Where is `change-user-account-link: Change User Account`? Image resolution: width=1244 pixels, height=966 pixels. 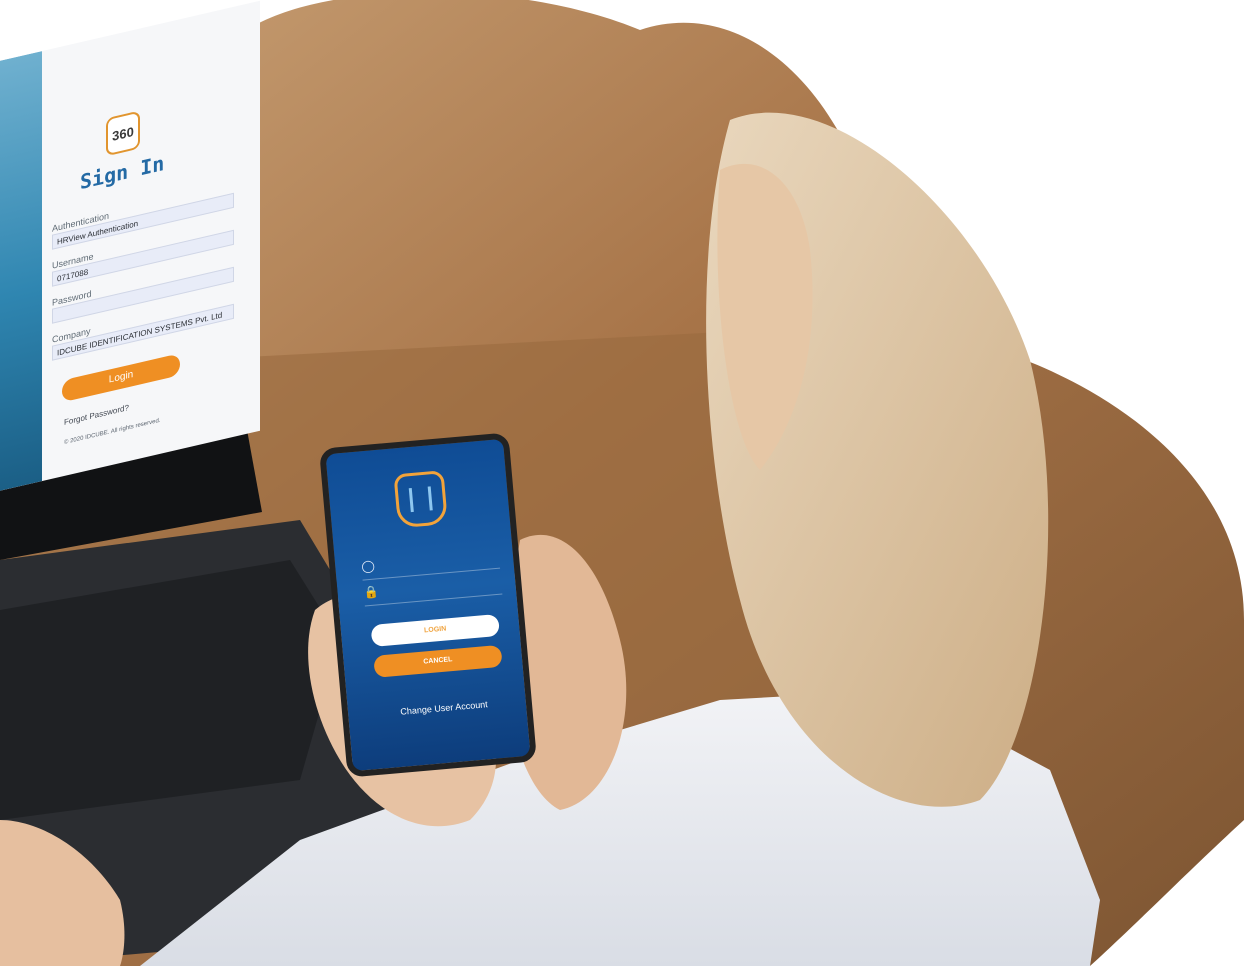 change-user-account-link: Change User Account is located at coordinates (444, 708).